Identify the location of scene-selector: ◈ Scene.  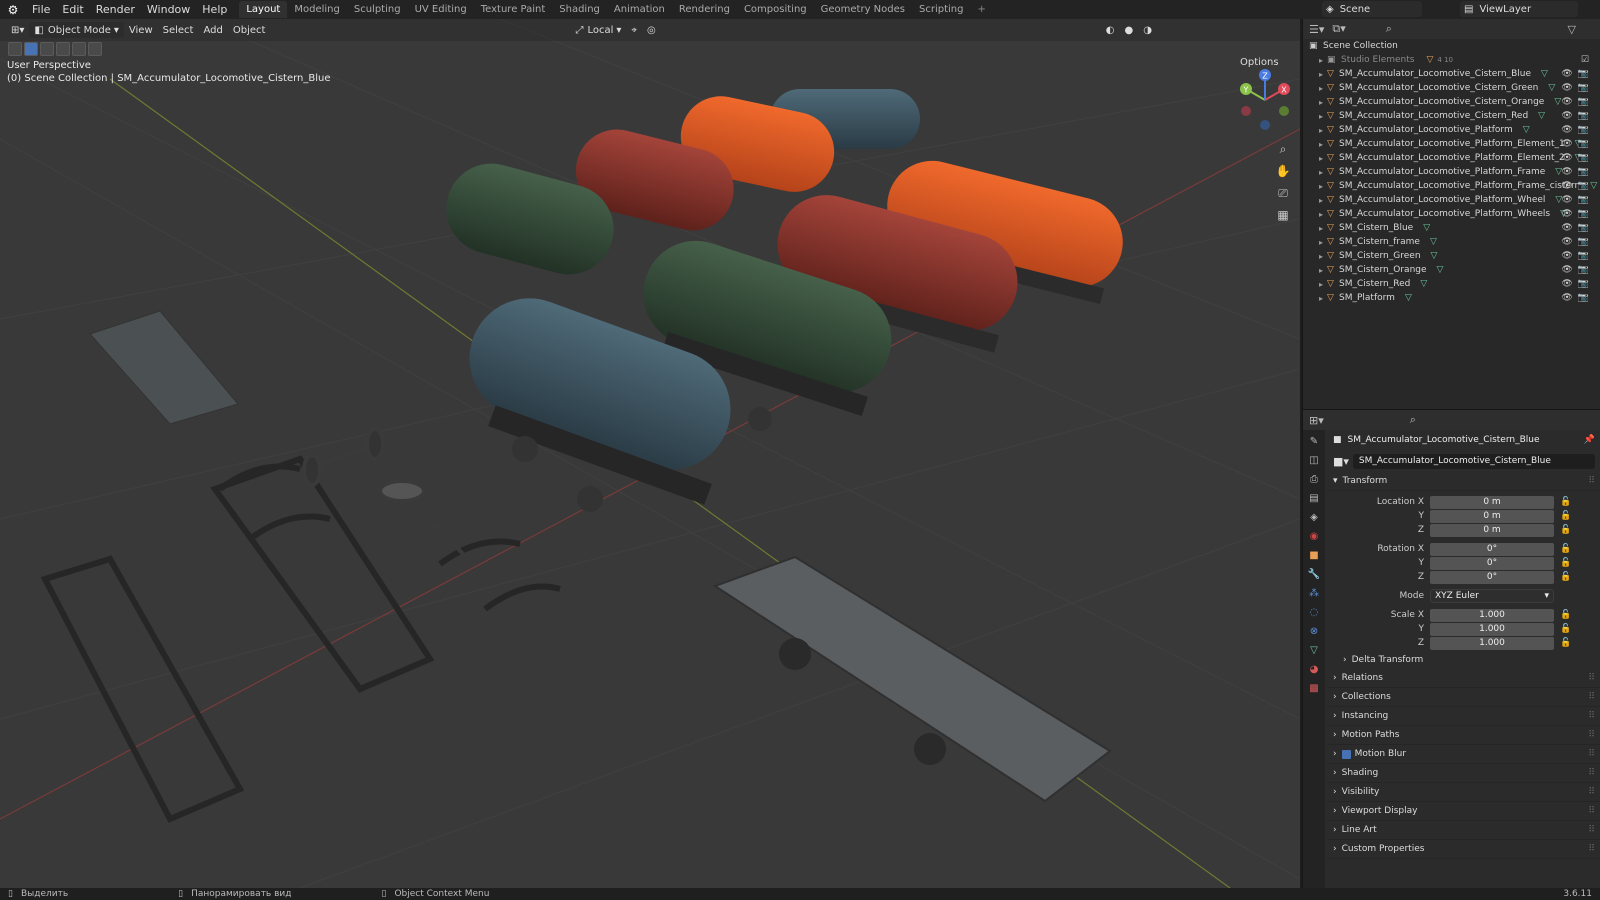
(1372, 9).